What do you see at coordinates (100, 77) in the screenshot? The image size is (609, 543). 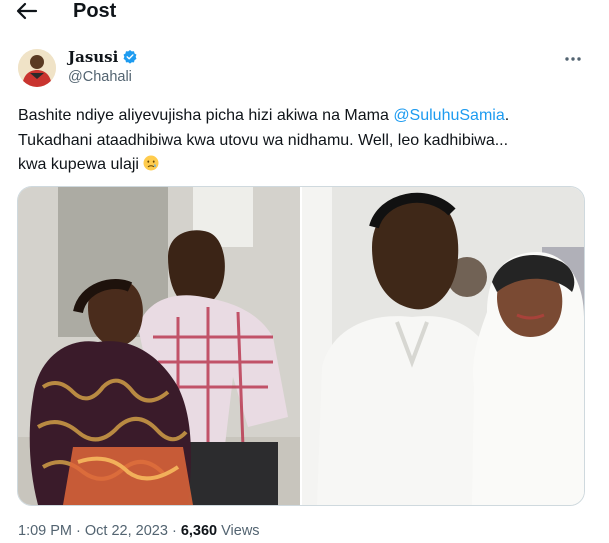 I see `author-handle: @Chahali` at bounding box center [100, 77].